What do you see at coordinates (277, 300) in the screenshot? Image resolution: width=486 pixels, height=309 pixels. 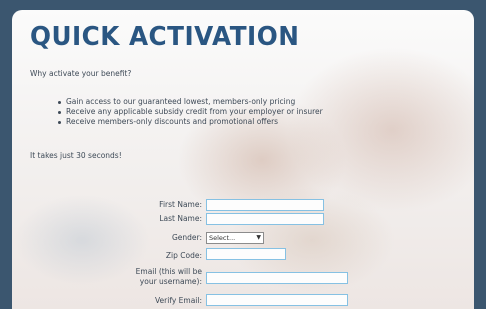 I see `verify-email-input` at bounding box center [277, 300].